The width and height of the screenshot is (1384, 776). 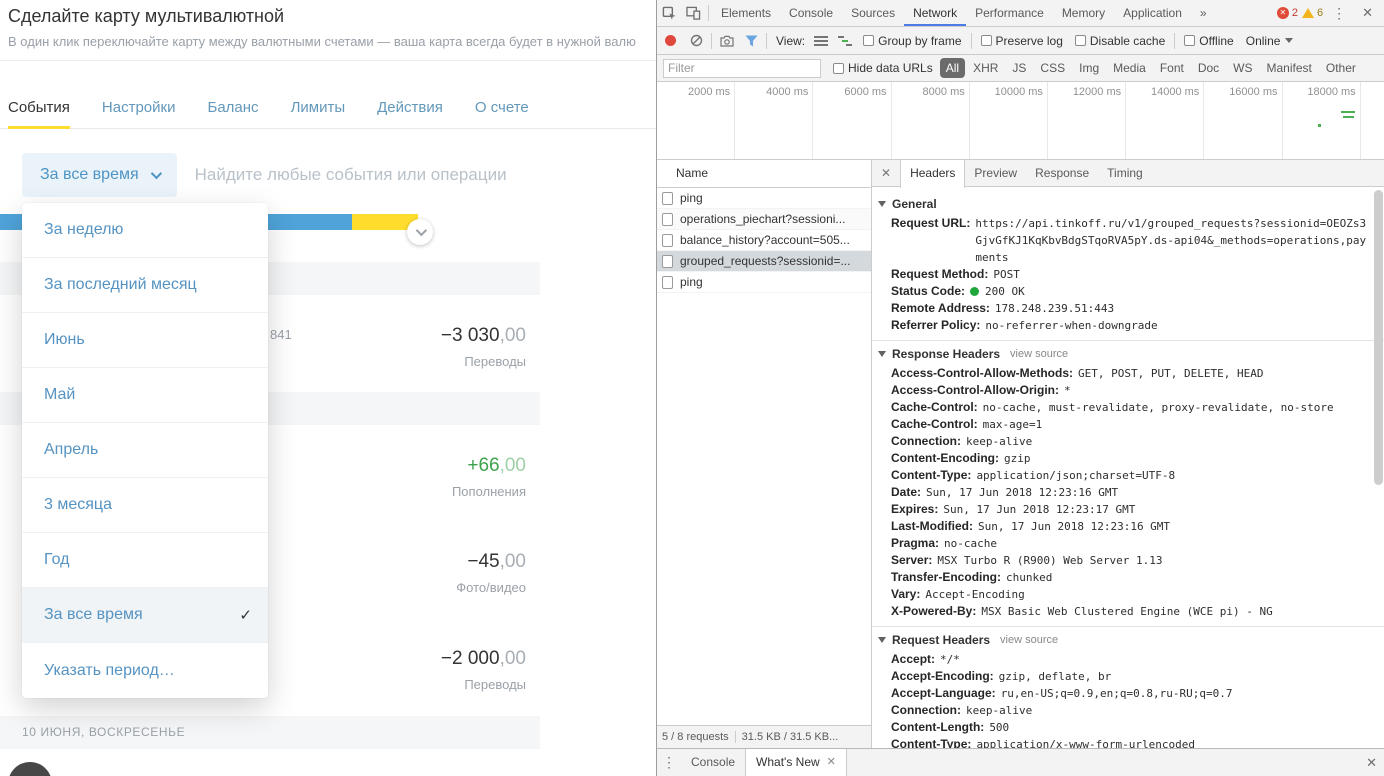 I want to click on devtools-tab: Network, so click(x=935, y=13).